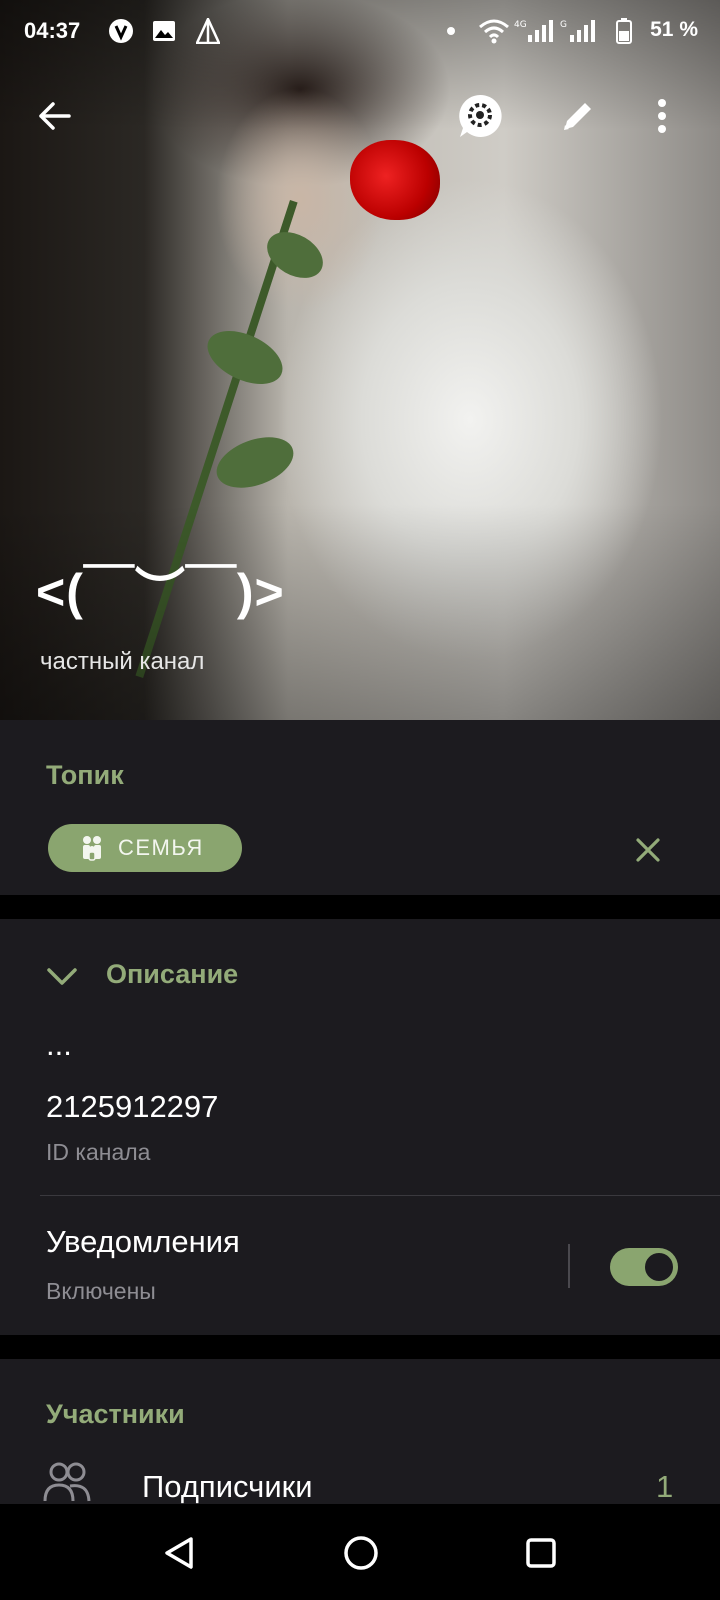 The width and height of the screenshot is (720, 1600). Describe the element at coordinates (624, 31) in the screenshot. I see `battery-icon` at that location.